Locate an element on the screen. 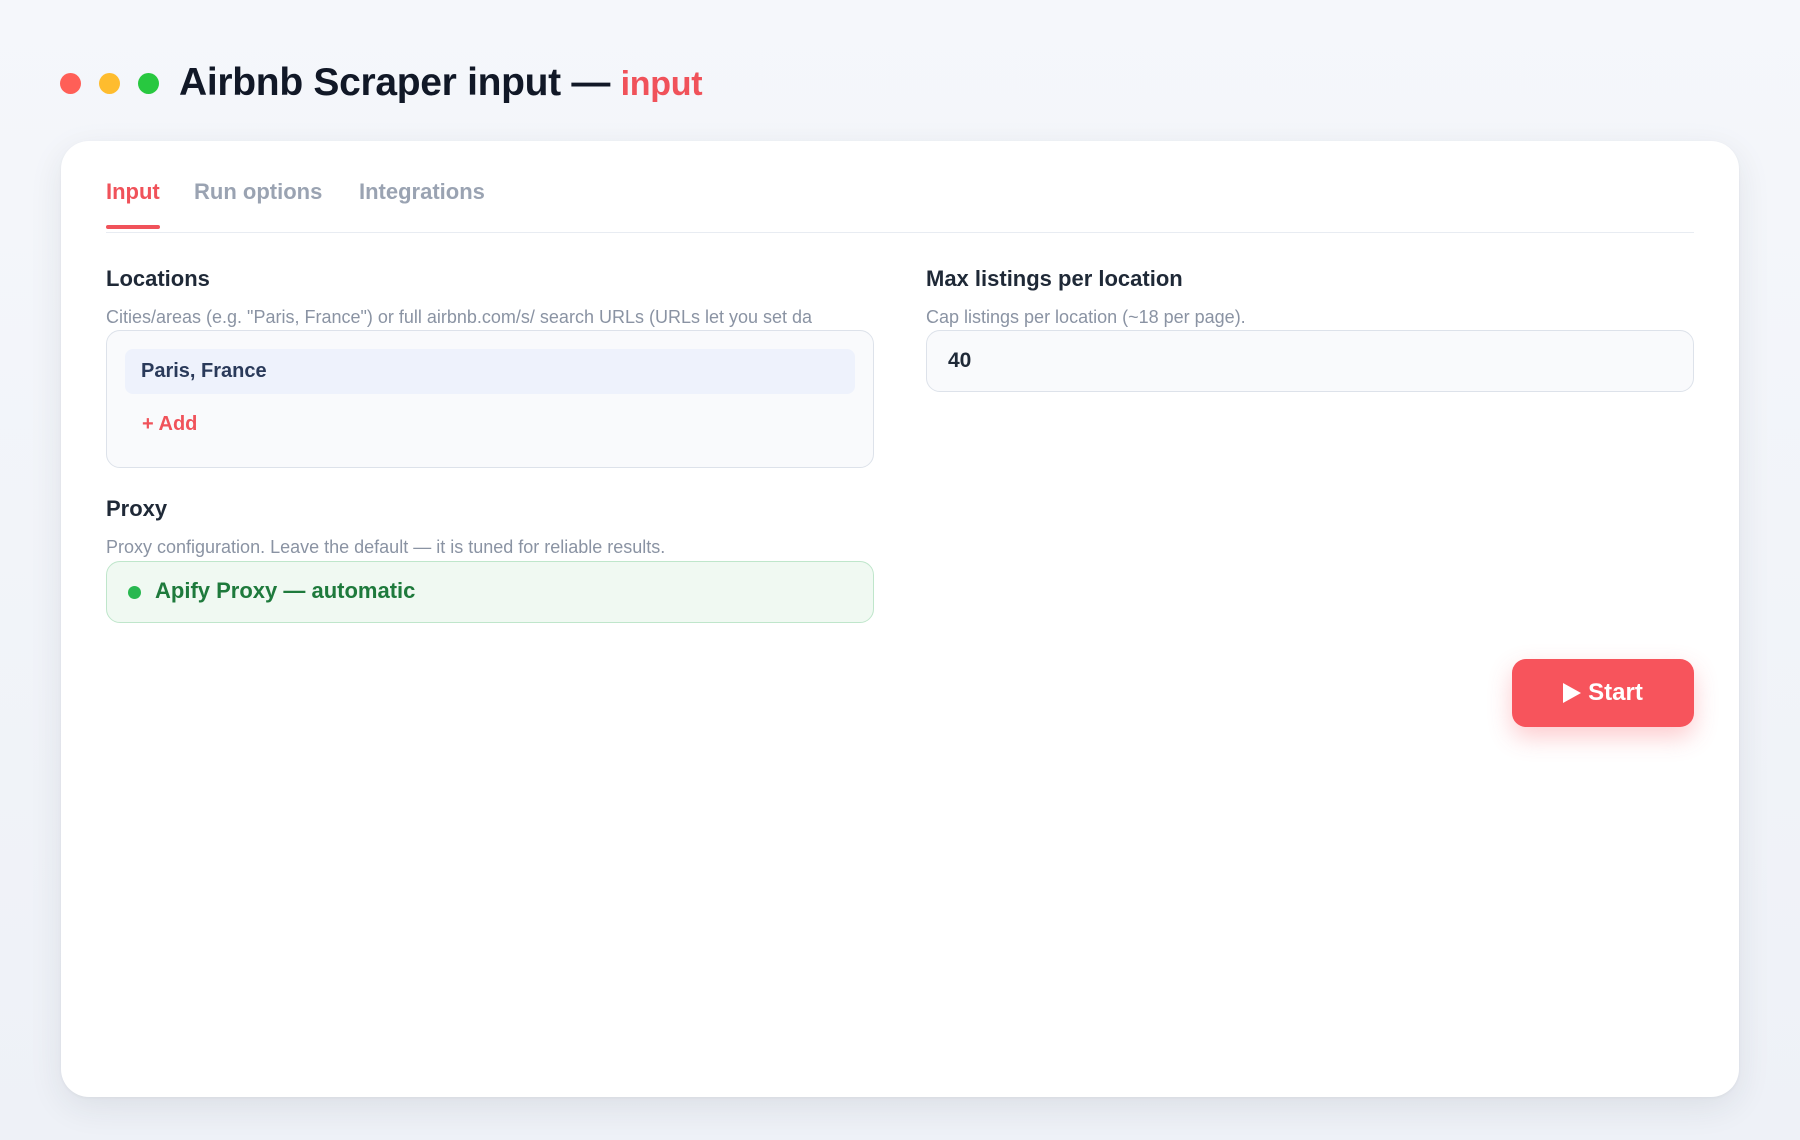 The width and height of the screenshot is (1800, 1140). add-location-button: + Add is located at coordinates (169, 424).